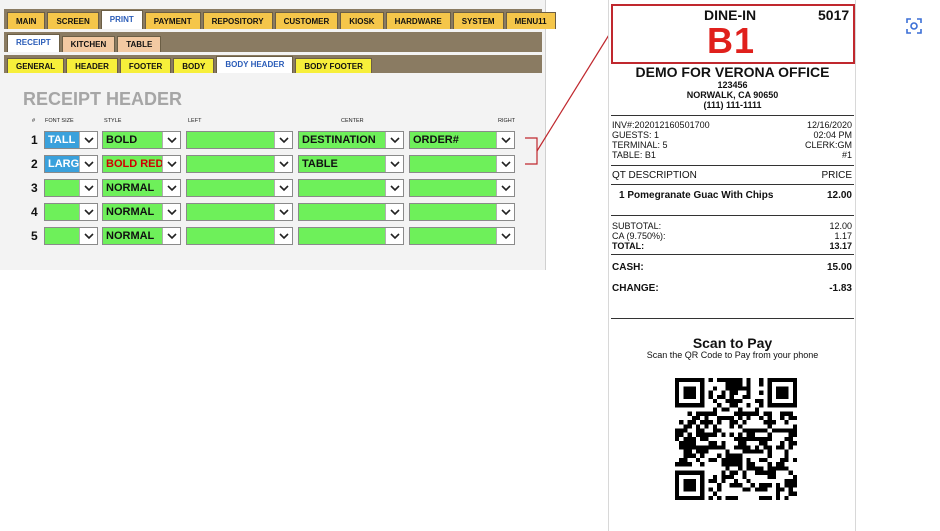 This screenshot has height=531, width=940. I want to click on receipt-date: 12/16/2020, so click(829, 125).